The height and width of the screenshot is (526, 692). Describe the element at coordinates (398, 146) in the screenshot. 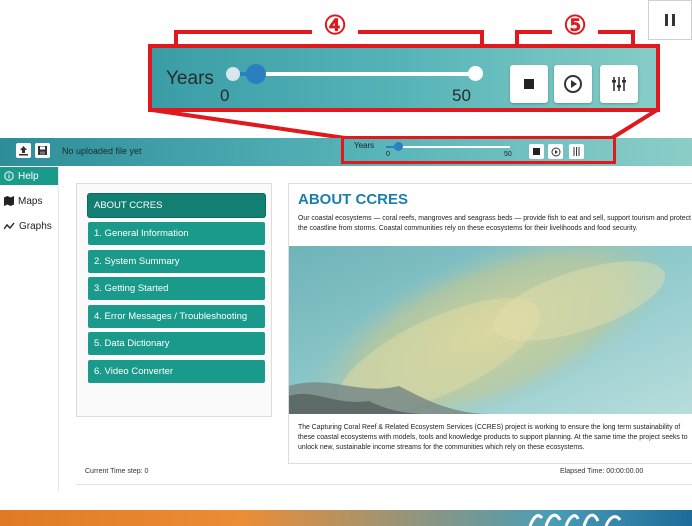

I see `header-year-slider-handle` at that location.